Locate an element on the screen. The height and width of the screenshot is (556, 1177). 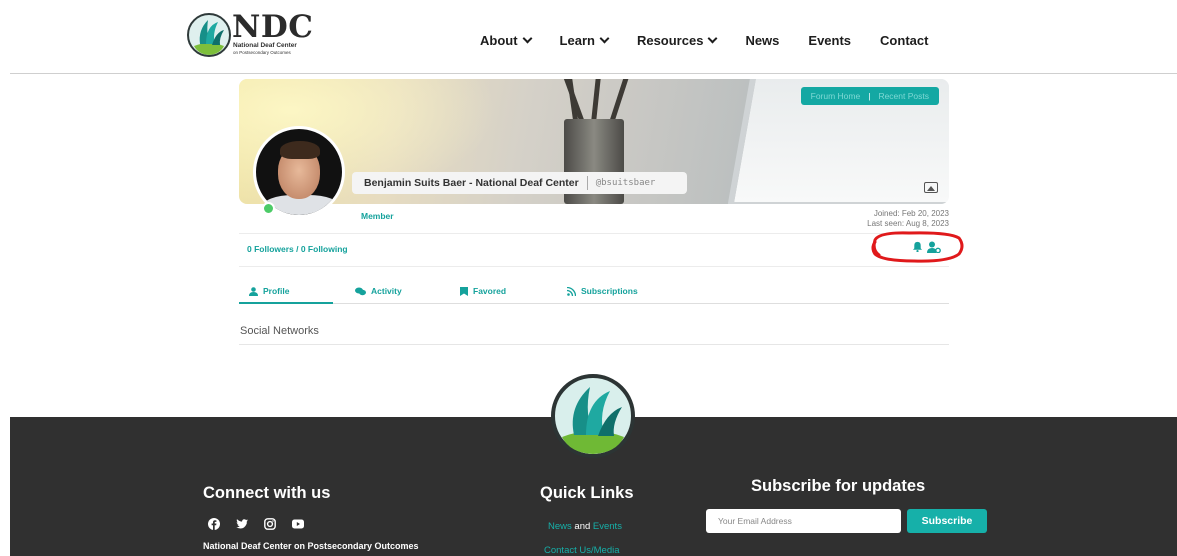
news-link: News is located at coordinates (560, 526).